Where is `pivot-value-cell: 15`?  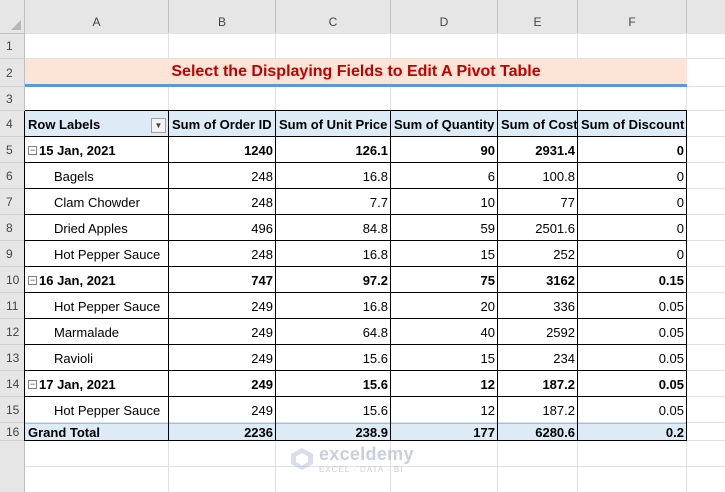 pivot-value-cell: 15 is located at coordinates (444, 358).